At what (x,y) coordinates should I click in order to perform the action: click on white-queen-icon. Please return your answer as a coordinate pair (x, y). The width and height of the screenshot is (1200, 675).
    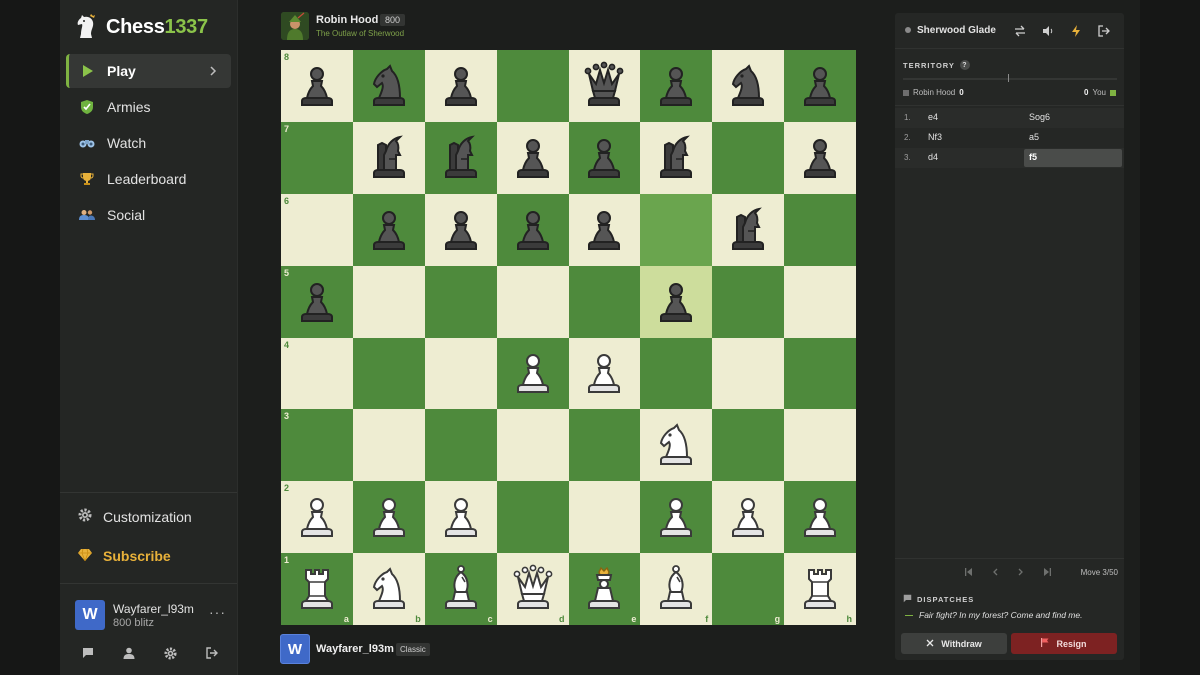
    Looking at the image, I should click on (533, 589).